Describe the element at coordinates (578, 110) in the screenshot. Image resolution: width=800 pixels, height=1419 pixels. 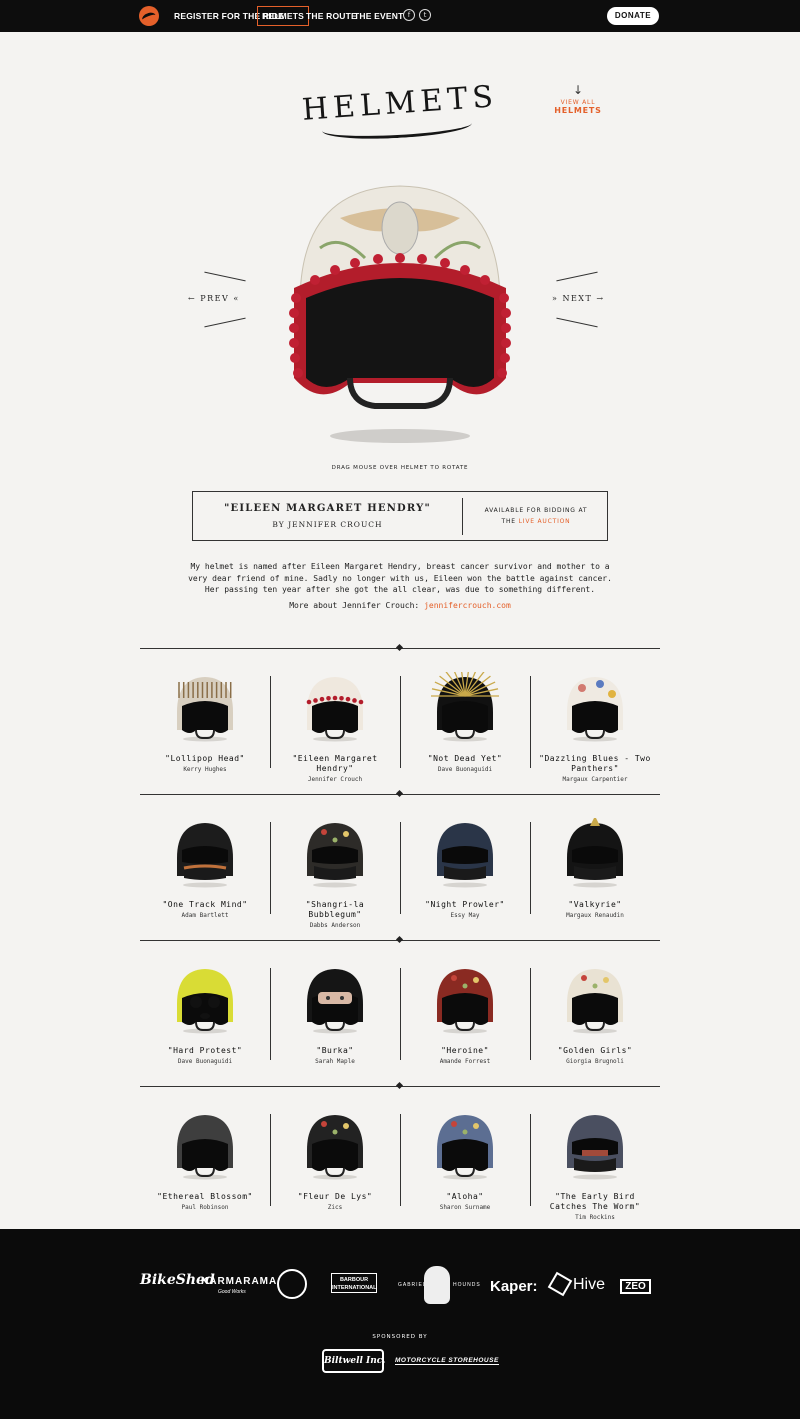
I see `view-all-helmets-label: HELMETS` at that location.